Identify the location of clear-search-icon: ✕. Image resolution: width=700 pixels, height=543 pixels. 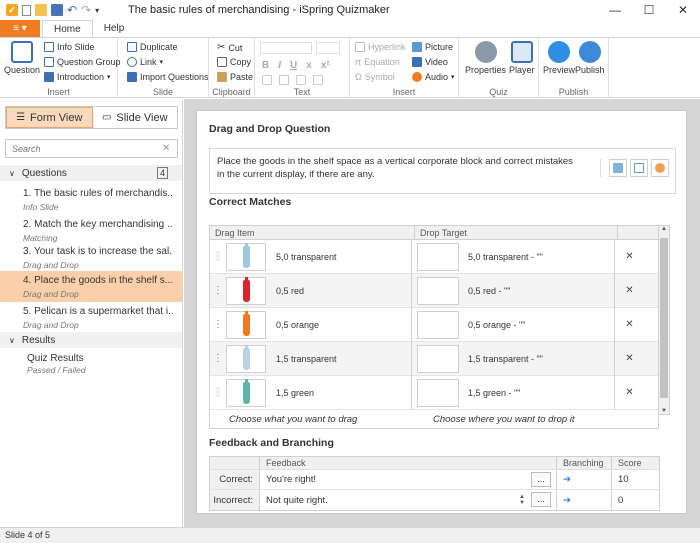
(166, 148).